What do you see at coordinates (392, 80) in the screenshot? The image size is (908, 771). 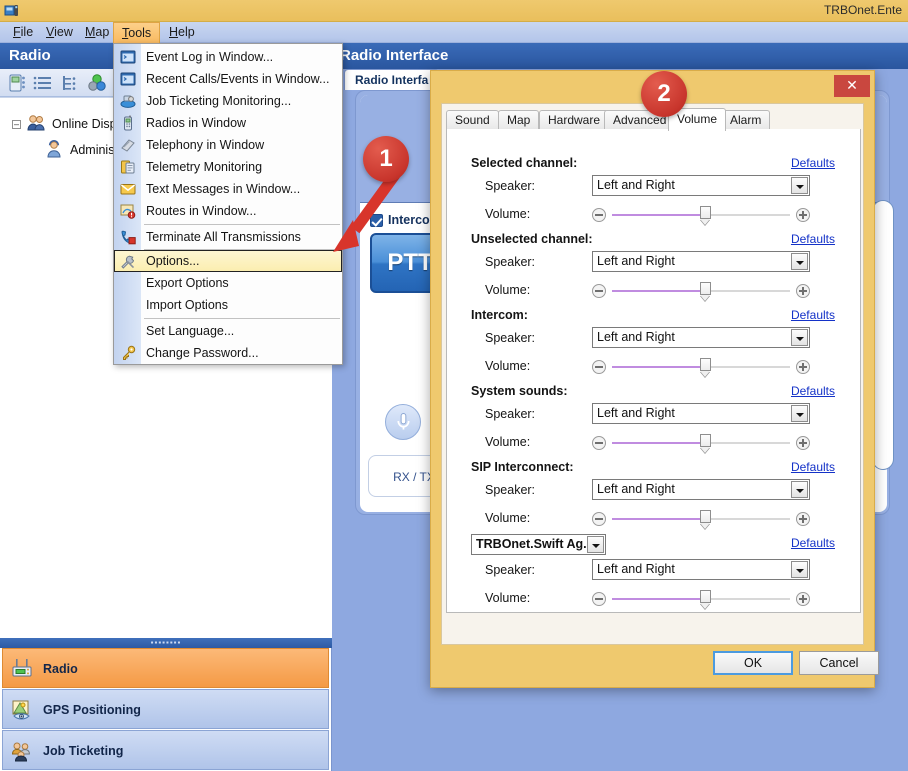 I see `tab-radio-interface: Radio Interfa` at bounding box center [392, 80].